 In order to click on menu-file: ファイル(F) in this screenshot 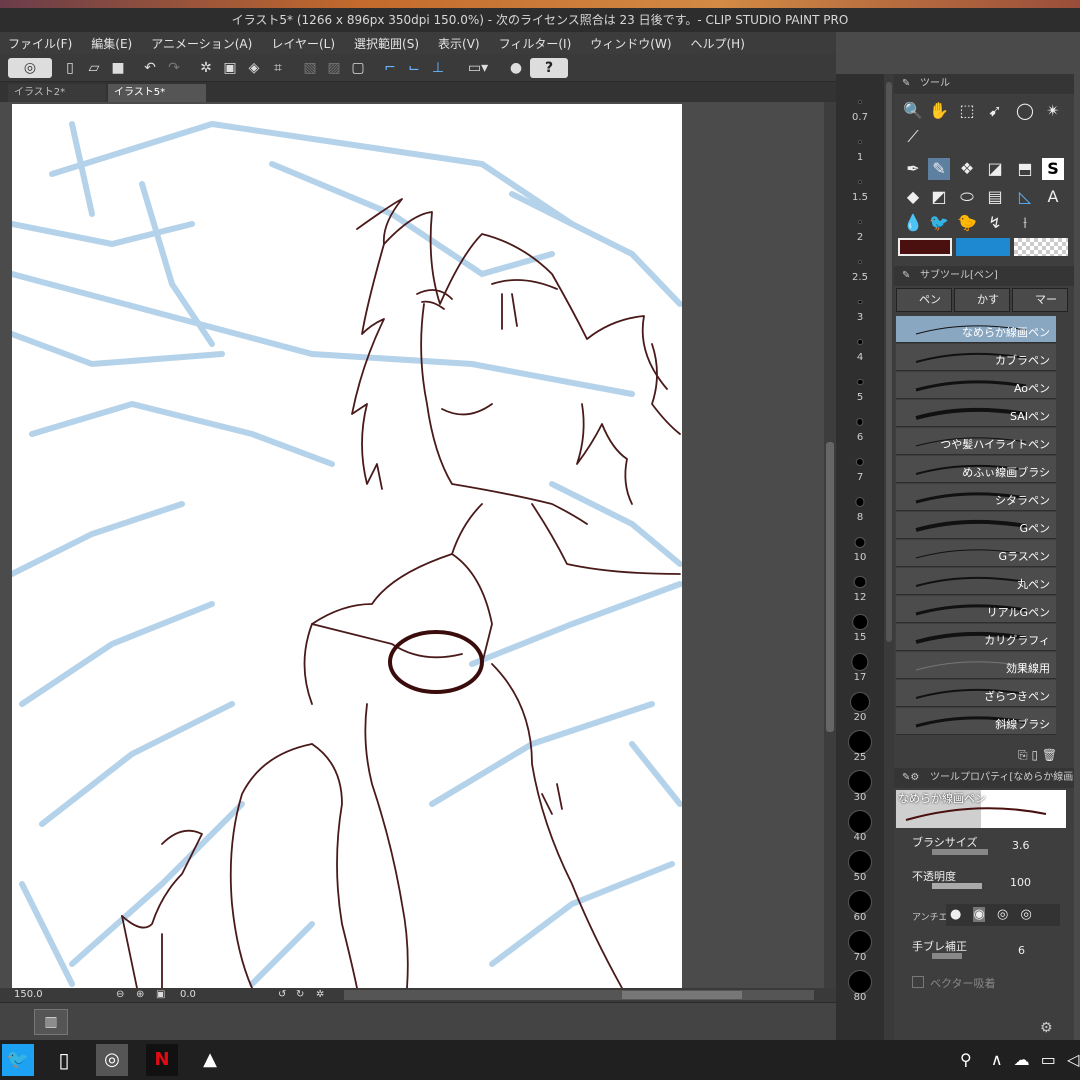, I will do `click(40, 43)`.